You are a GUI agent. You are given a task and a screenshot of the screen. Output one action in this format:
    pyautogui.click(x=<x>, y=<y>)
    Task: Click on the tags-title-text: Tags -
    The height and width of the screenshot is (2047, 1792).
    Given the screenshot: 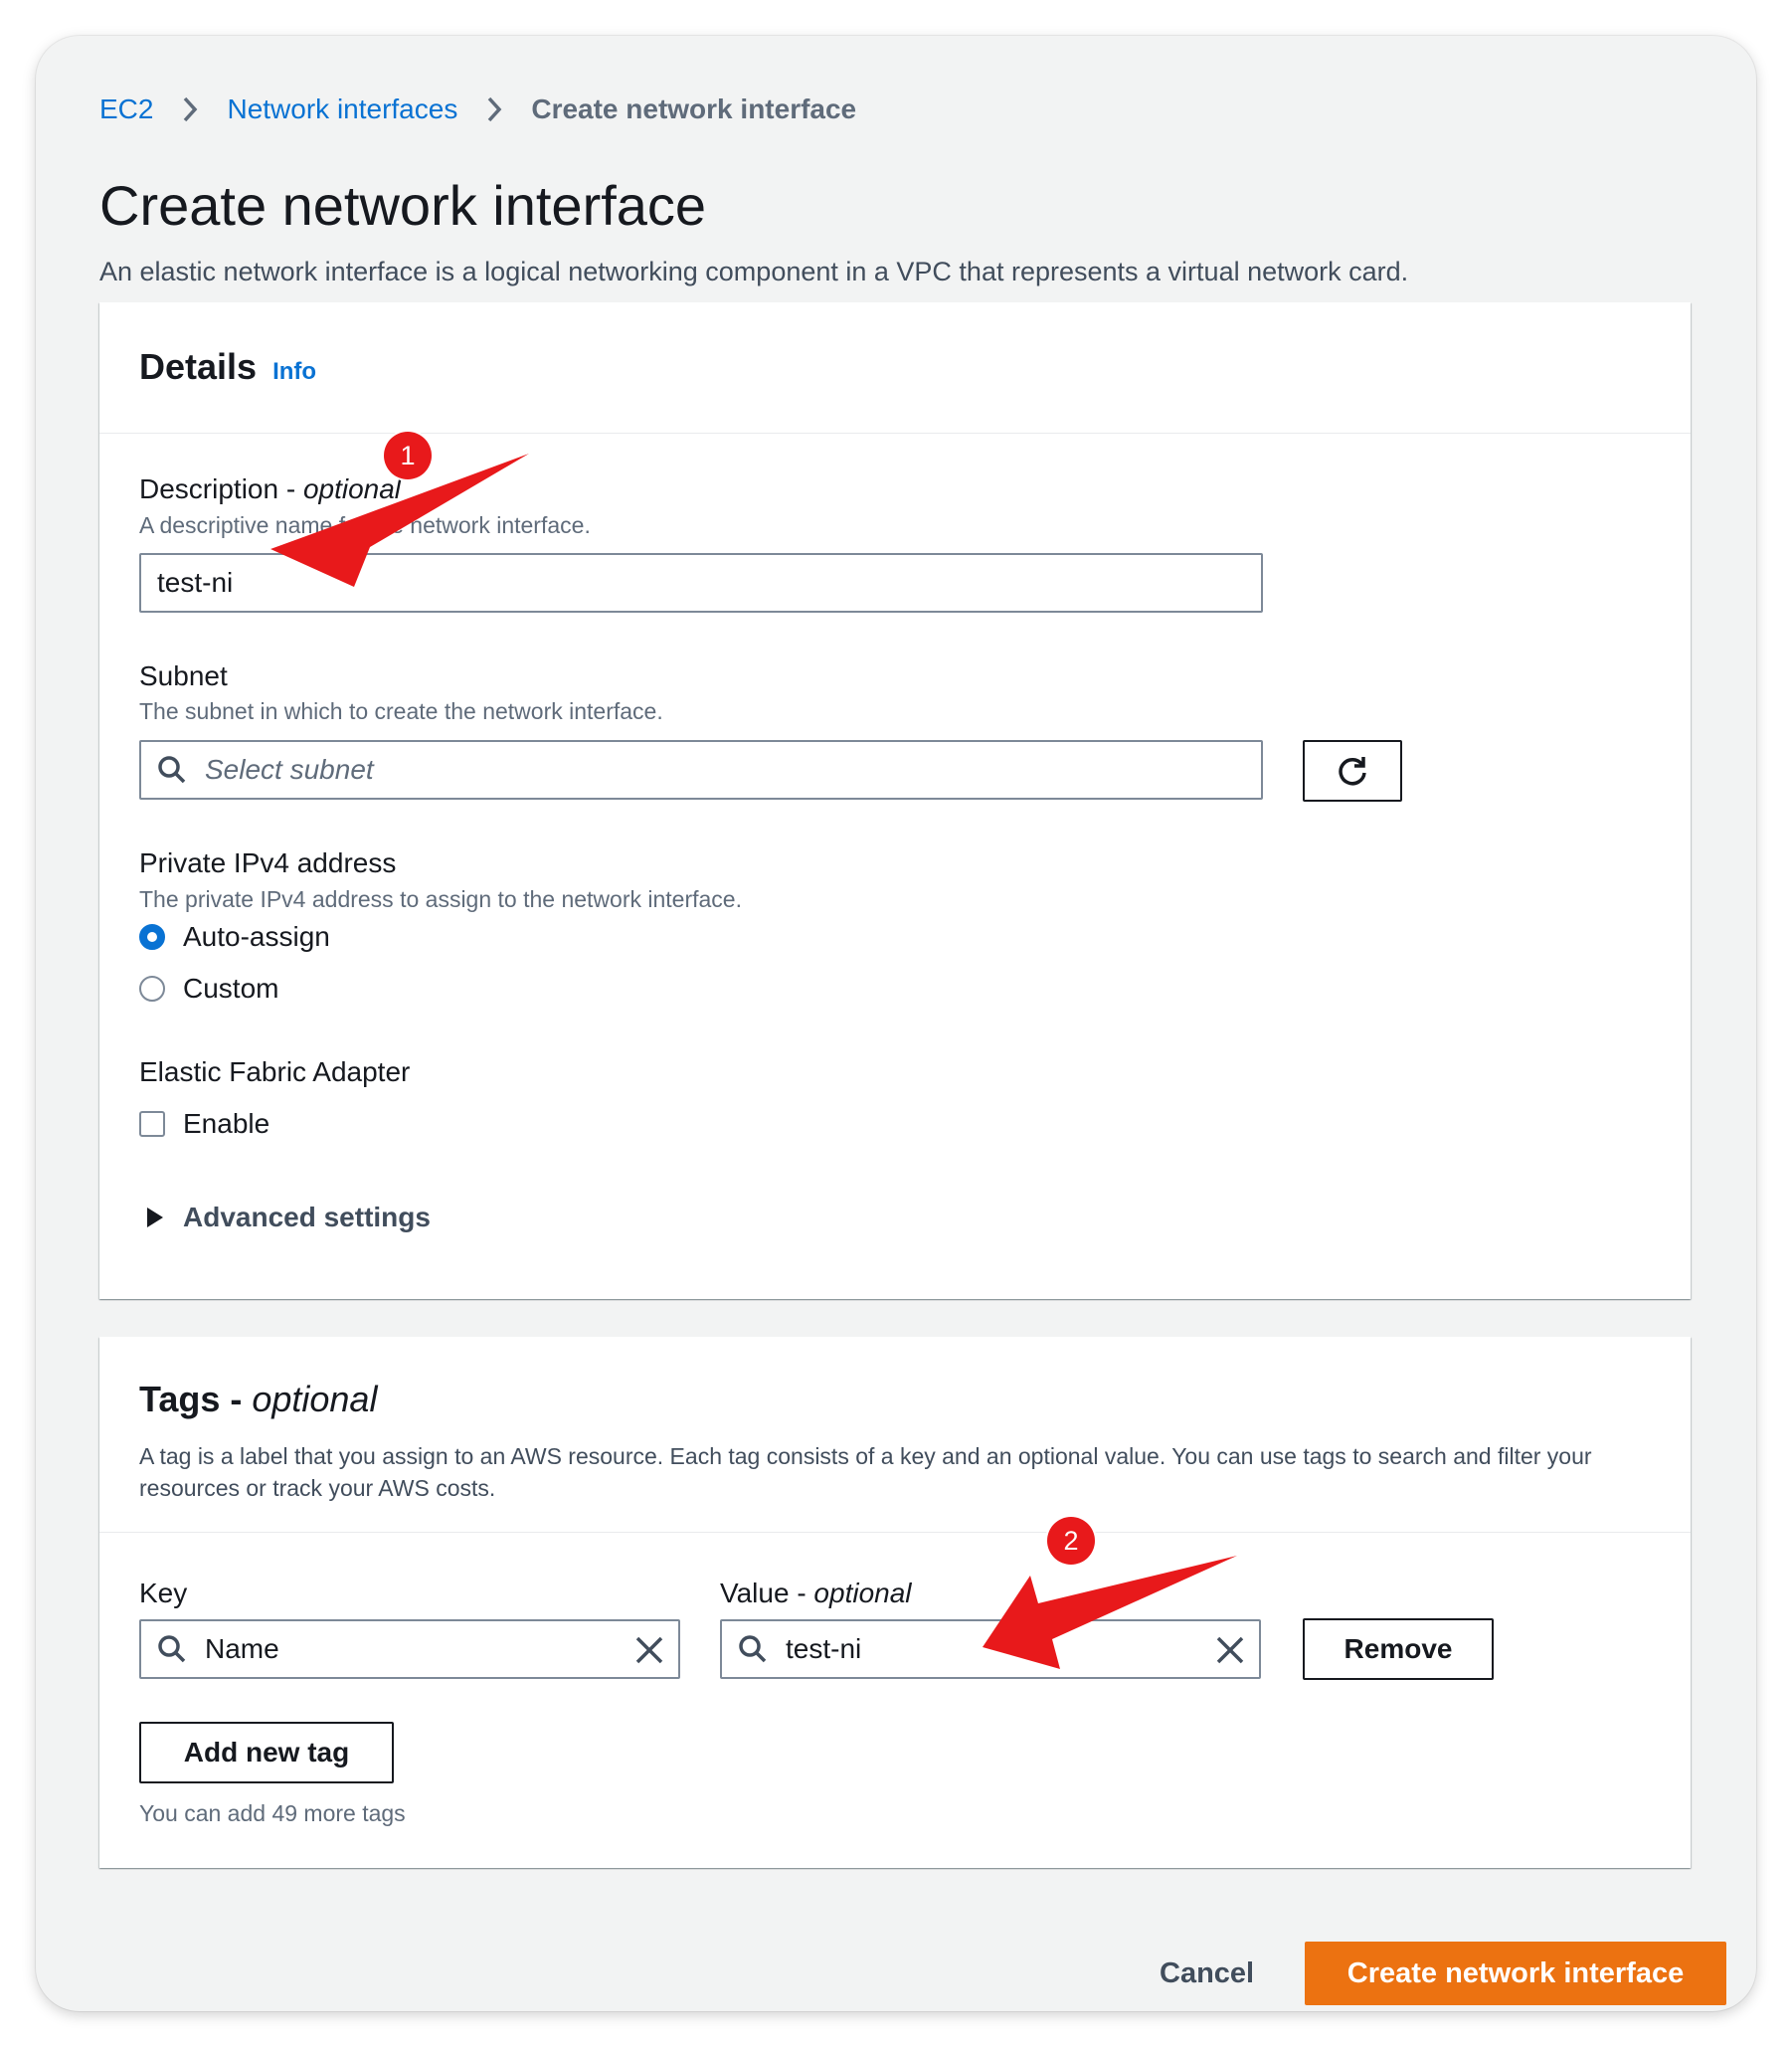 What is the action you would take?
    pyautogui.click(x=196, y=1399)
    